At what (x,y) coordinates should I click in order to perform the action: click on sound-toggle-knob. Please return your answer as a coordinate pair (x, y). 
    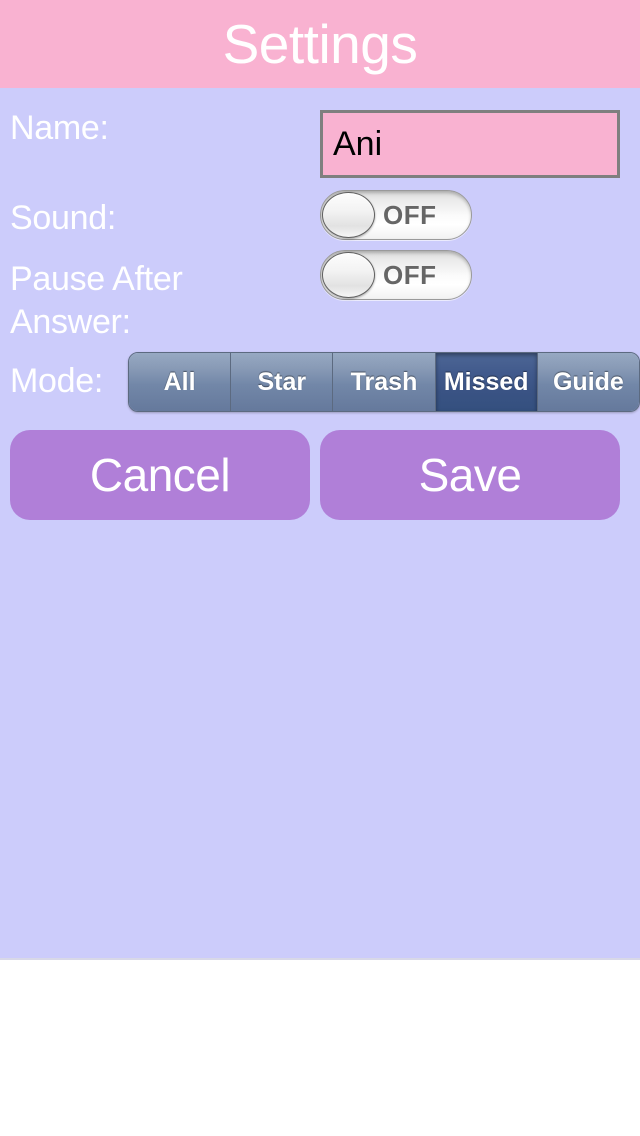
    Looking at the image, I should click on (348, 215).